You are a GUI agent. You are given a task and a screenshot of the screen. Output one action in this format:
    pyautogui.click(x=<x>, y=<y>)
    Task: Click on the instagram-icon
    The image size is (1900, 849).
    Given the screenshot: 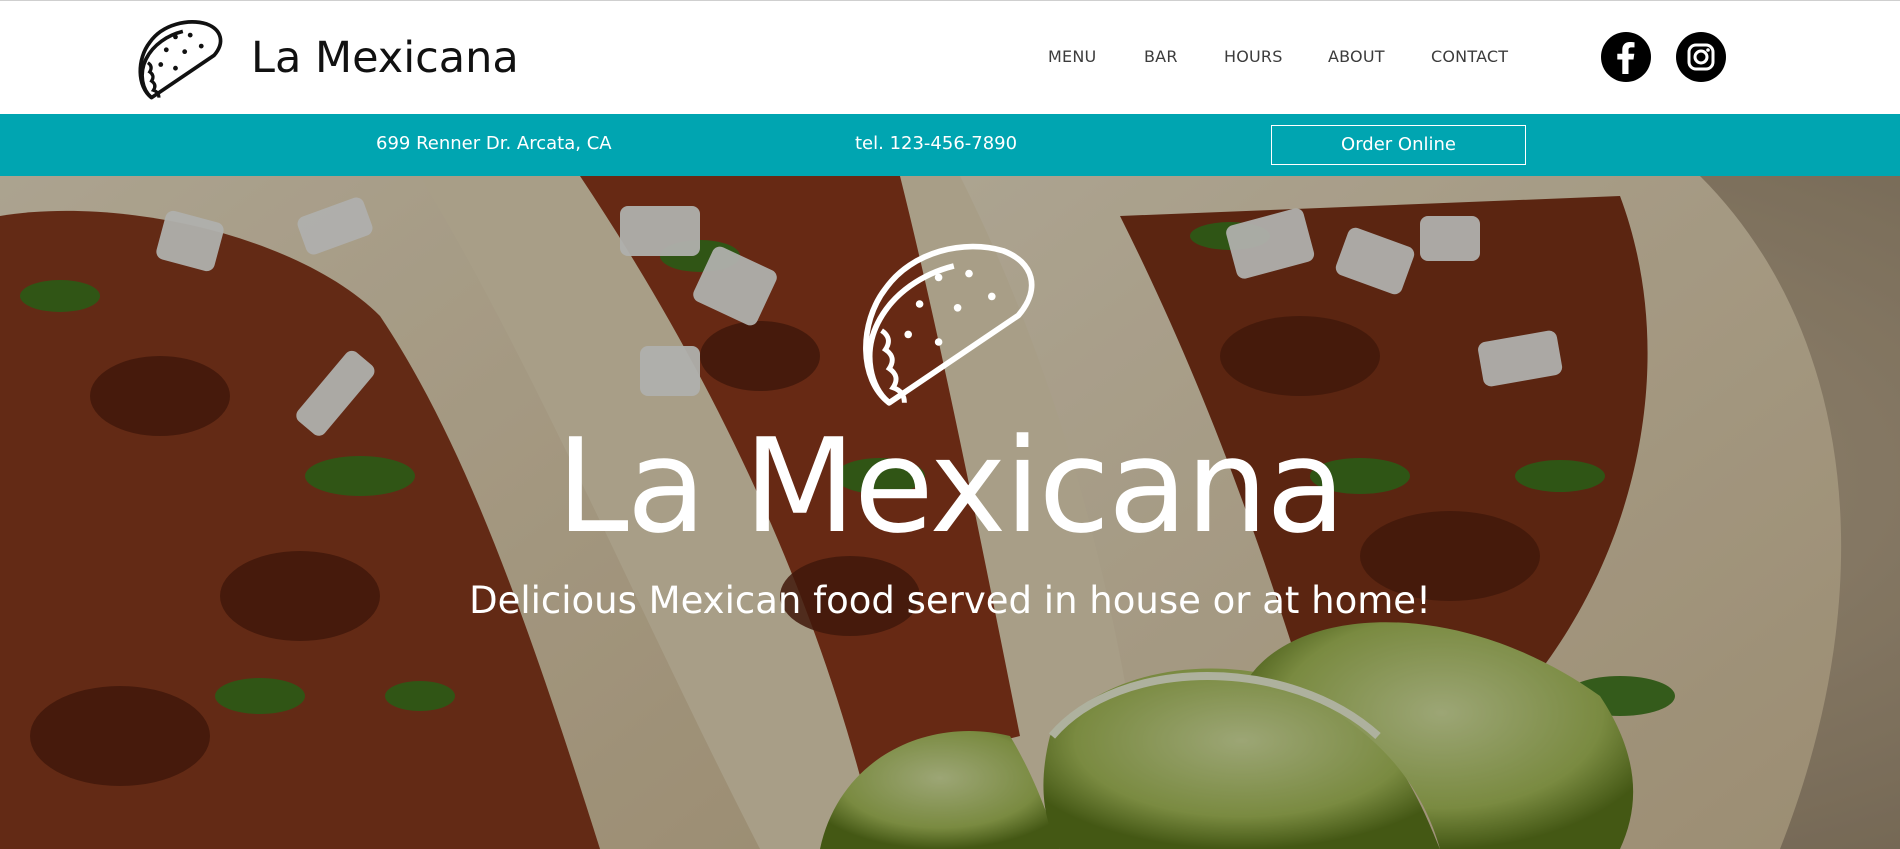 What is the action you would take?
    pyautogui.click(x=1701, y=57)
    